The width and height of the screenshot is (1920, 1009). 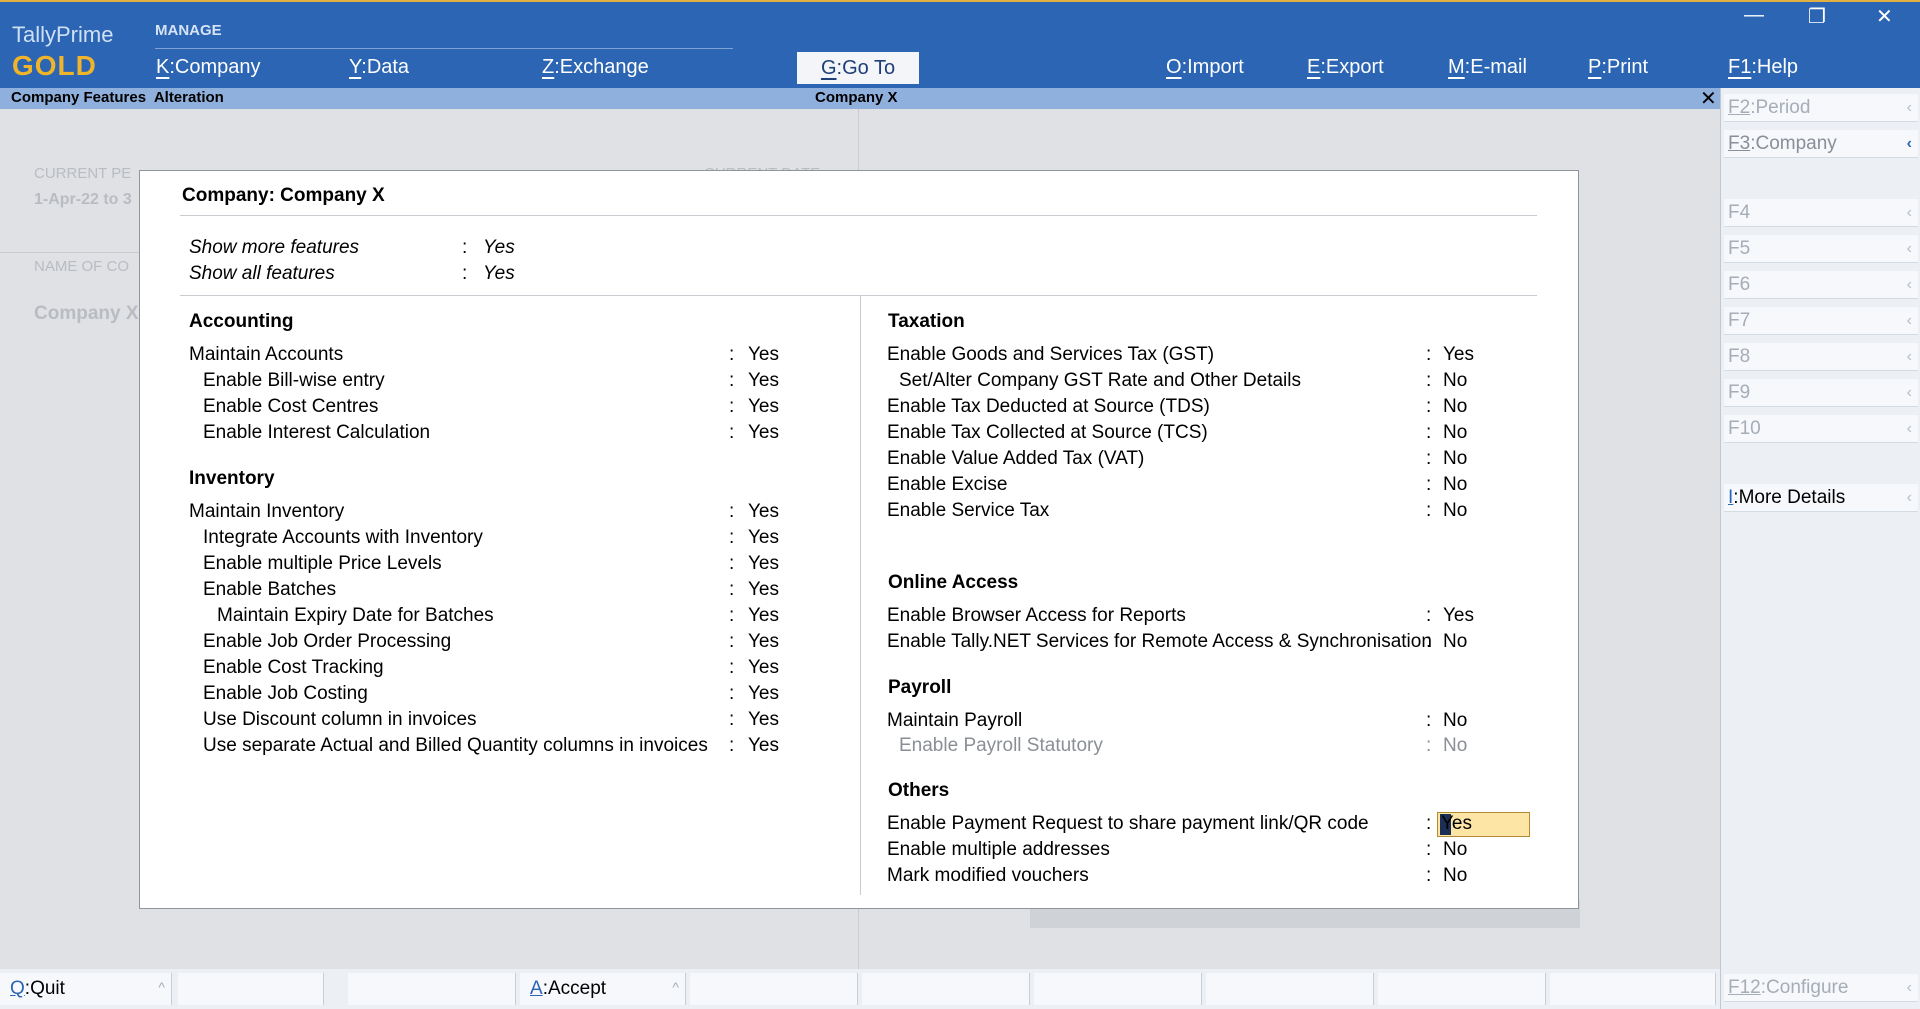 I want to click on menu-data: Y:Data, so click(x=379, y=67).